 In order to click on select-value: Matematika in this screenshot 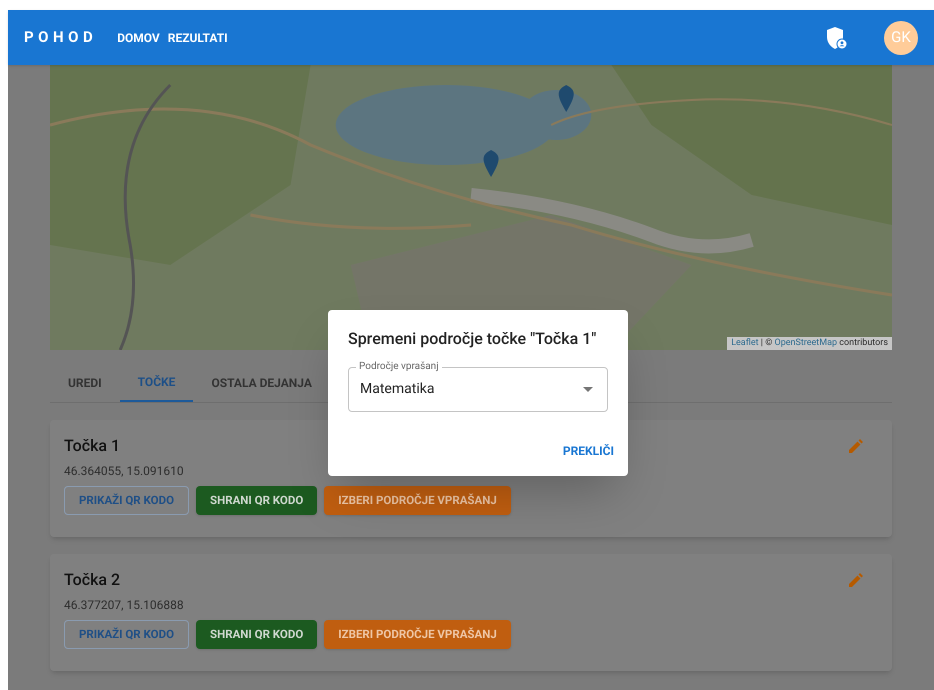, I will do `click(398, 389)`.